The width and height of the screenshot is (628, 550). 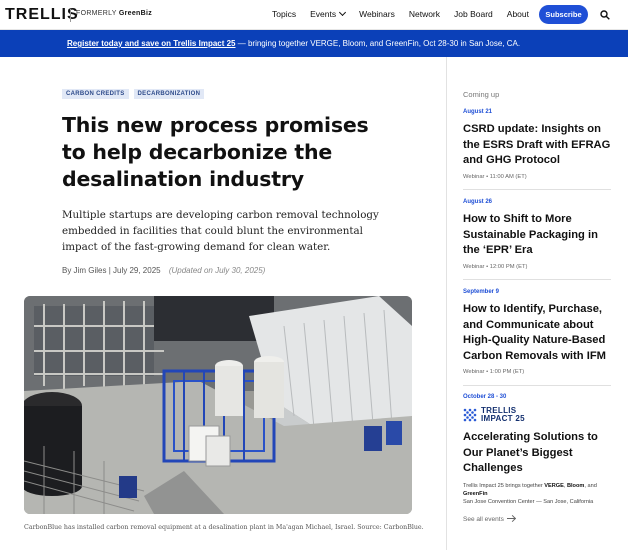 What do you see at coordinates (424, 14) in the screenshot?
I see `nav-network: Network` at bounding box center [424, 14].